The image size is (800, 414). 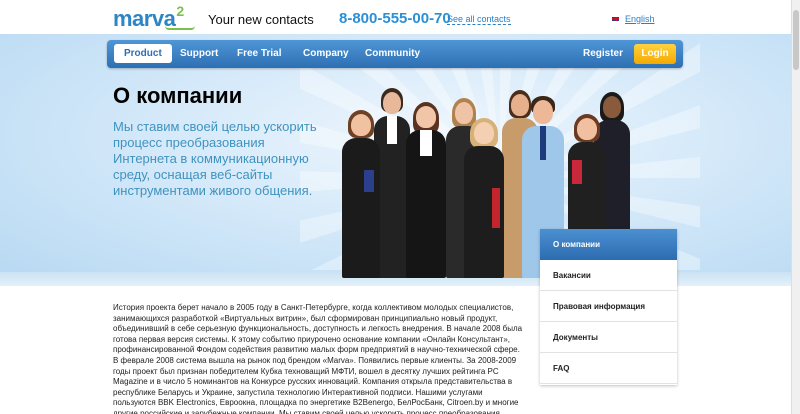 I want to click on language-selector: English, so click(x=633, y=19).